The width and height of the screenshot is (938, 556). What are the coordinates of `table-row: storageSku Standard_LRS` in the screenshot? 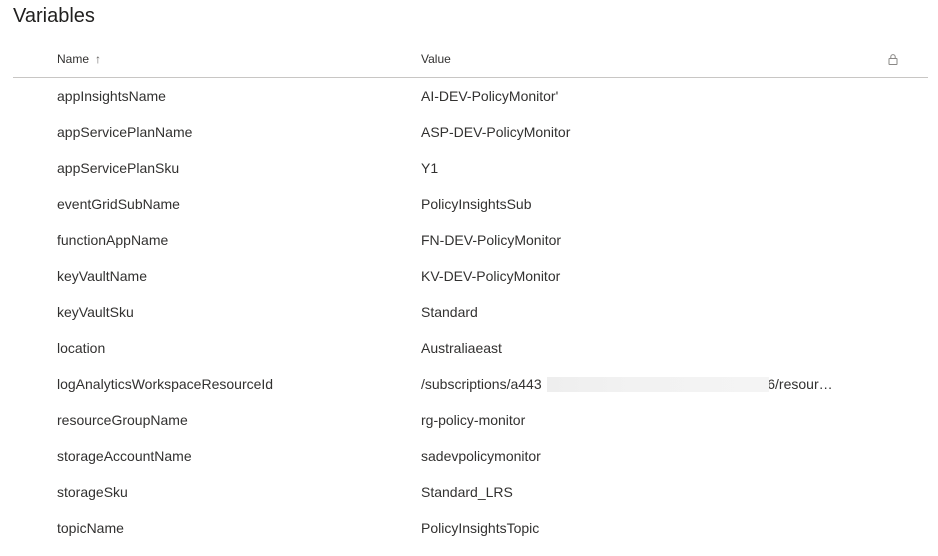 It's located at (470, 492).